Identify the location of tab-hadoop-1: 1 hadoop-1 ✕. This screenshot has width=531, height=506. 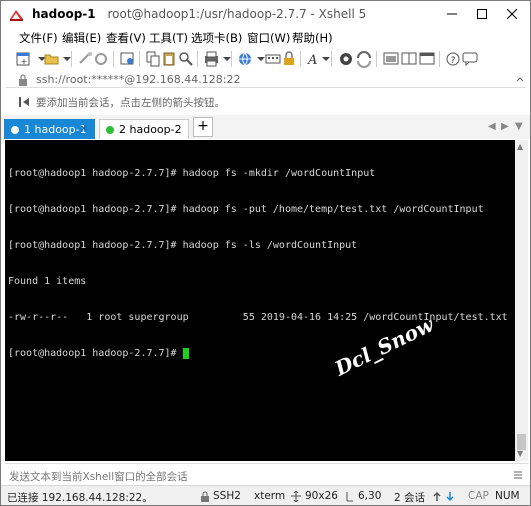
(49, 129).